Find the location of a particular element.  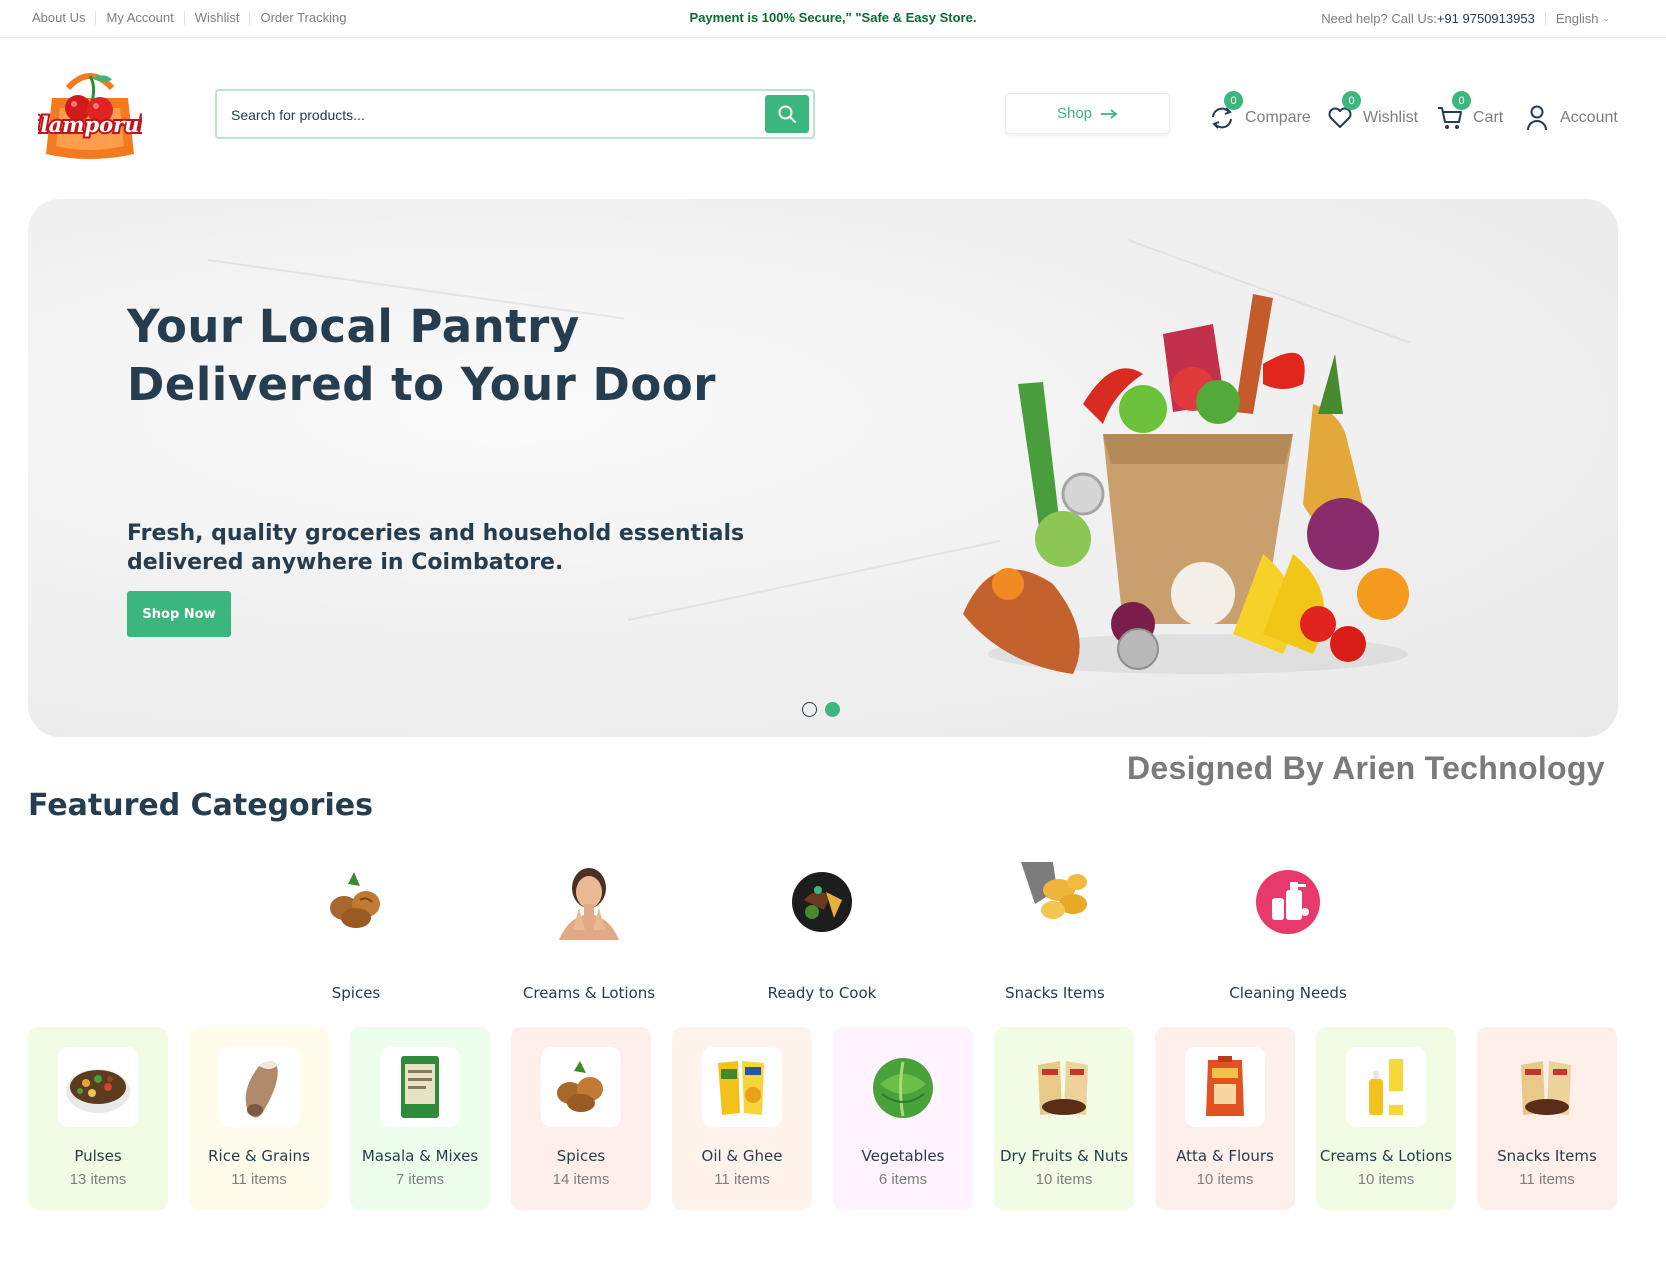

category-name: Dry Fruits & Nuts is located at coordinates (1064, 1156).